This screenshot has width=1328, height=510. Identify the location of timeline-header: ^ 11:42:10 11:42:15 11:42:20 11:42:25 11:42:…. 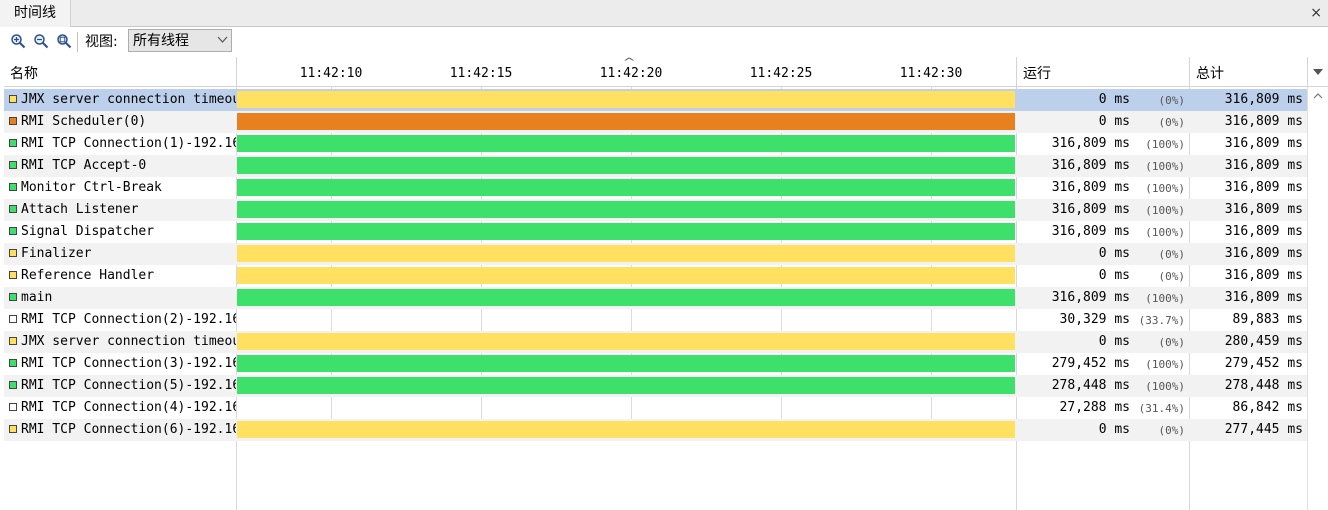
(626, 72).